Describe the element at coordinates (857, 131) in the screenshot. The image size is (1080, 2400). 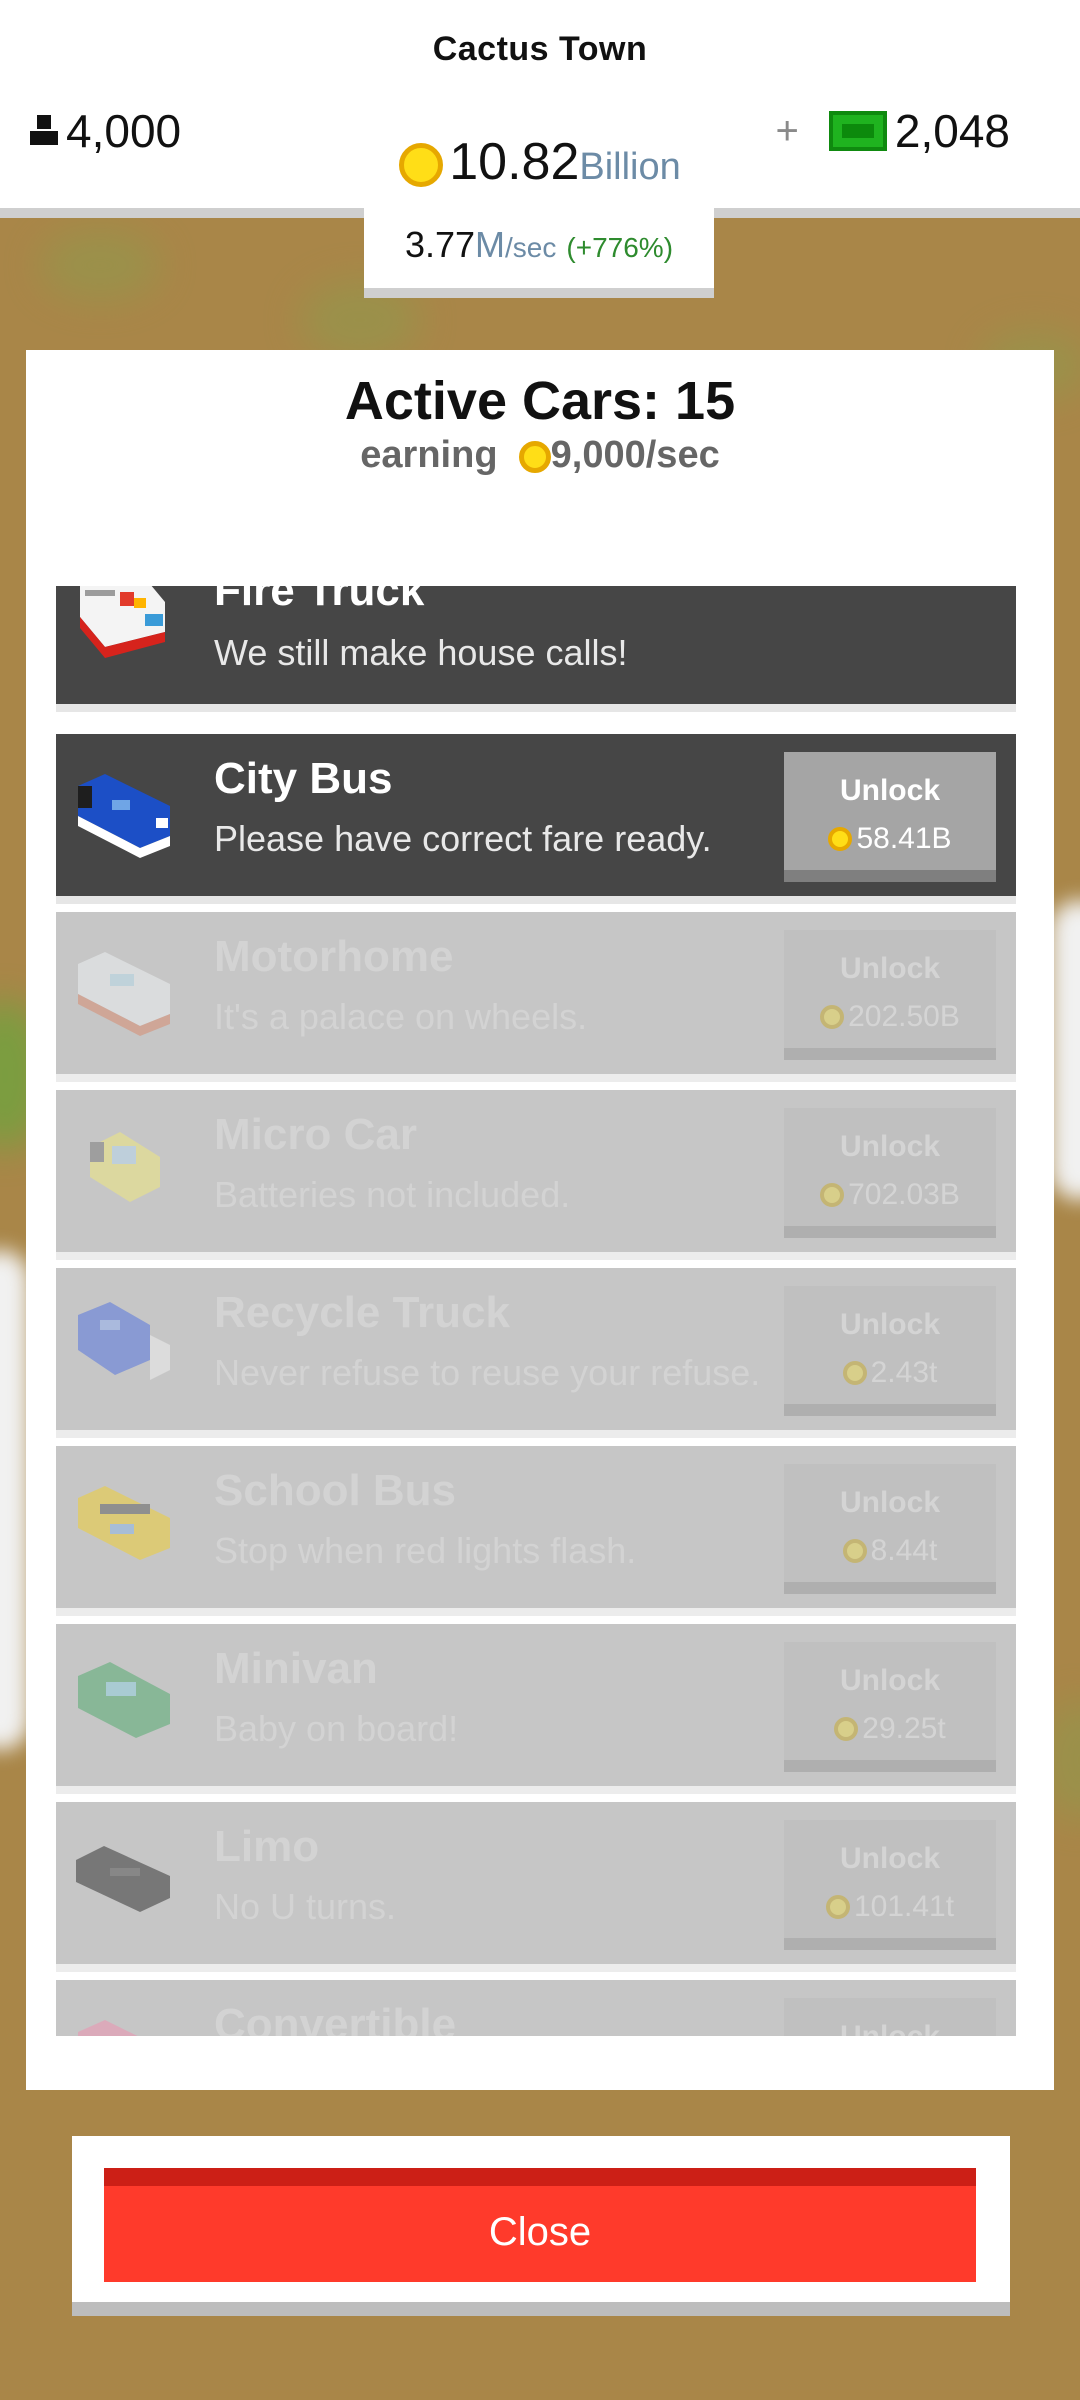
I see `cash-bill-icon` at that location.